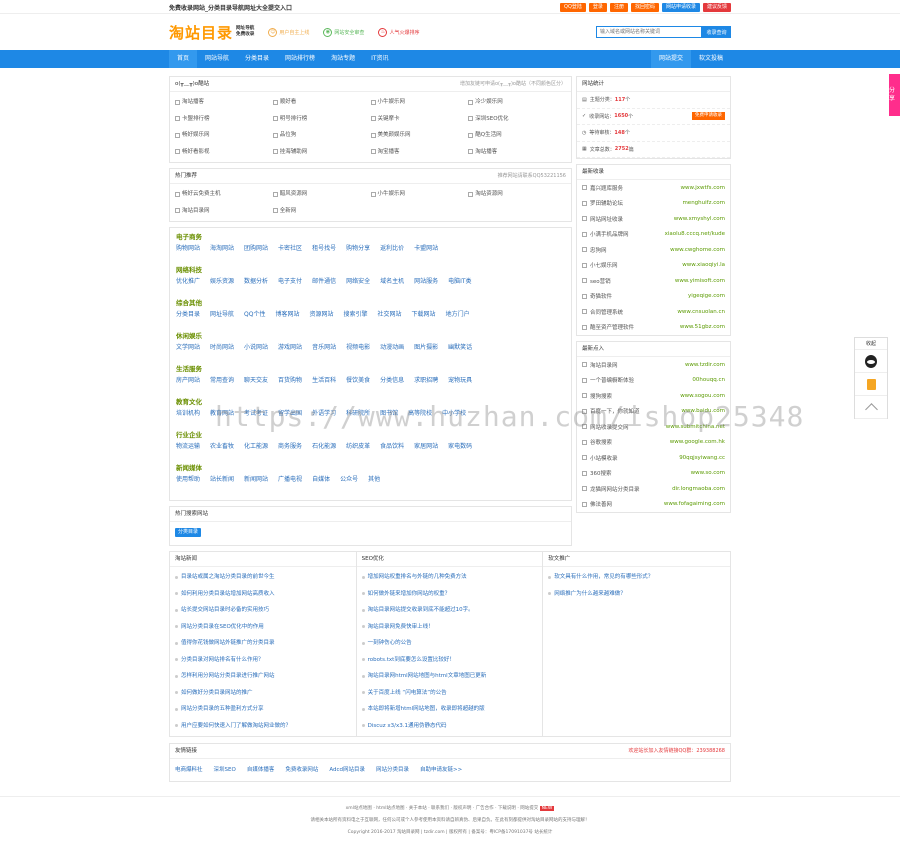 The width and height of the screenshot is (900, 841). What do you see at coordinates (460, 381) in the screenshot?
I see `category-link: 宠物玩具` at bounding box center [460, 381].